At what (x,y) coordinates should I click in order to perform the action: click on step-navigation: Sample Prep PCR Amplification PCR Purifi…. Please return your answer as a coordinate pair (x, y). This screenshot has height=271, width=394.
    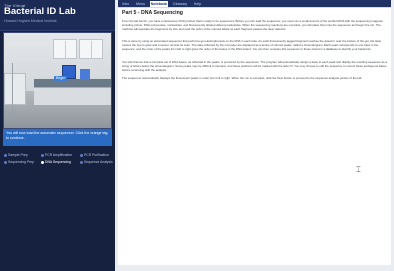
    Looking at the image, I should click on (57, 158).